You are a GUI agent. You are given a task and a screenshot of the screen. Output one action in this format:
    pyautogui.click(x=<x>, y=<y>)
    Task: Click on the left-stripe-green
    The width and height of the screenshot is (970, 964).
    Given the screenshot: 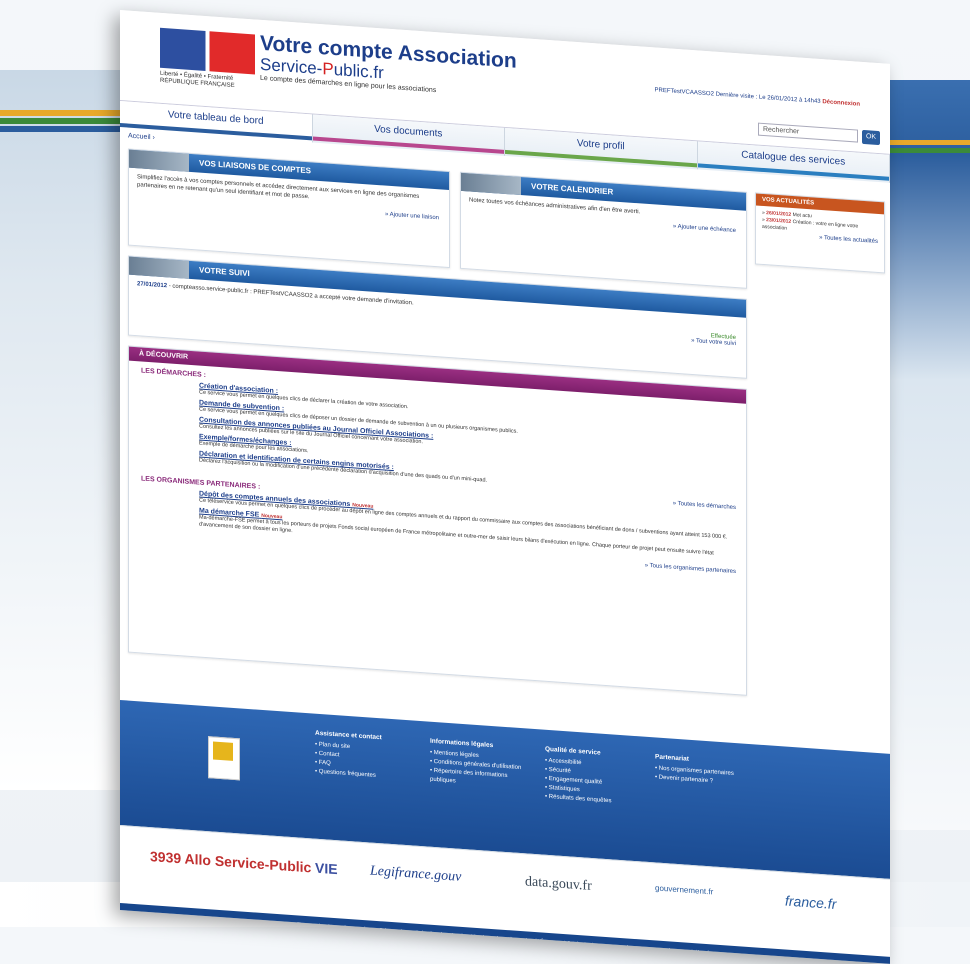 What is the action you would take?
    pyautogui.click(x=60, y=121)
    